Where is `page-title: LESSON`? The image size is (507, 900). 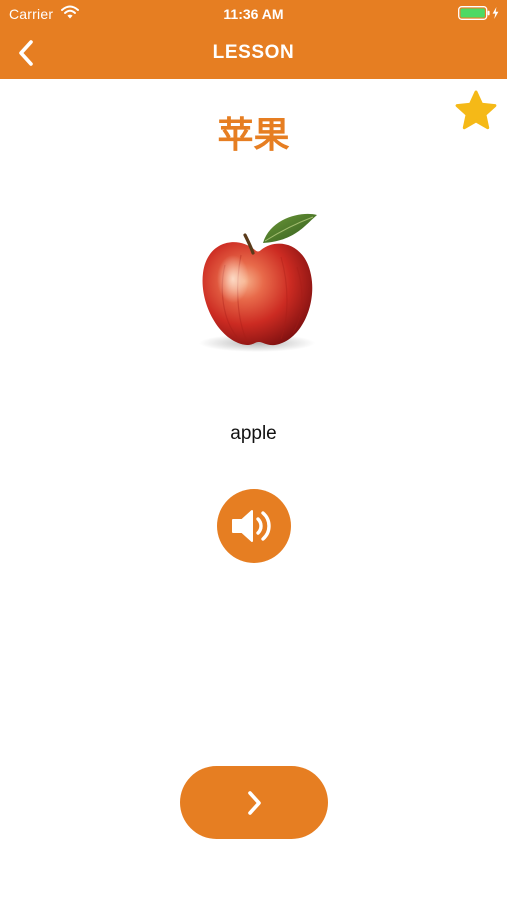 page-title: LESSON is located at coordinates (253, 52).